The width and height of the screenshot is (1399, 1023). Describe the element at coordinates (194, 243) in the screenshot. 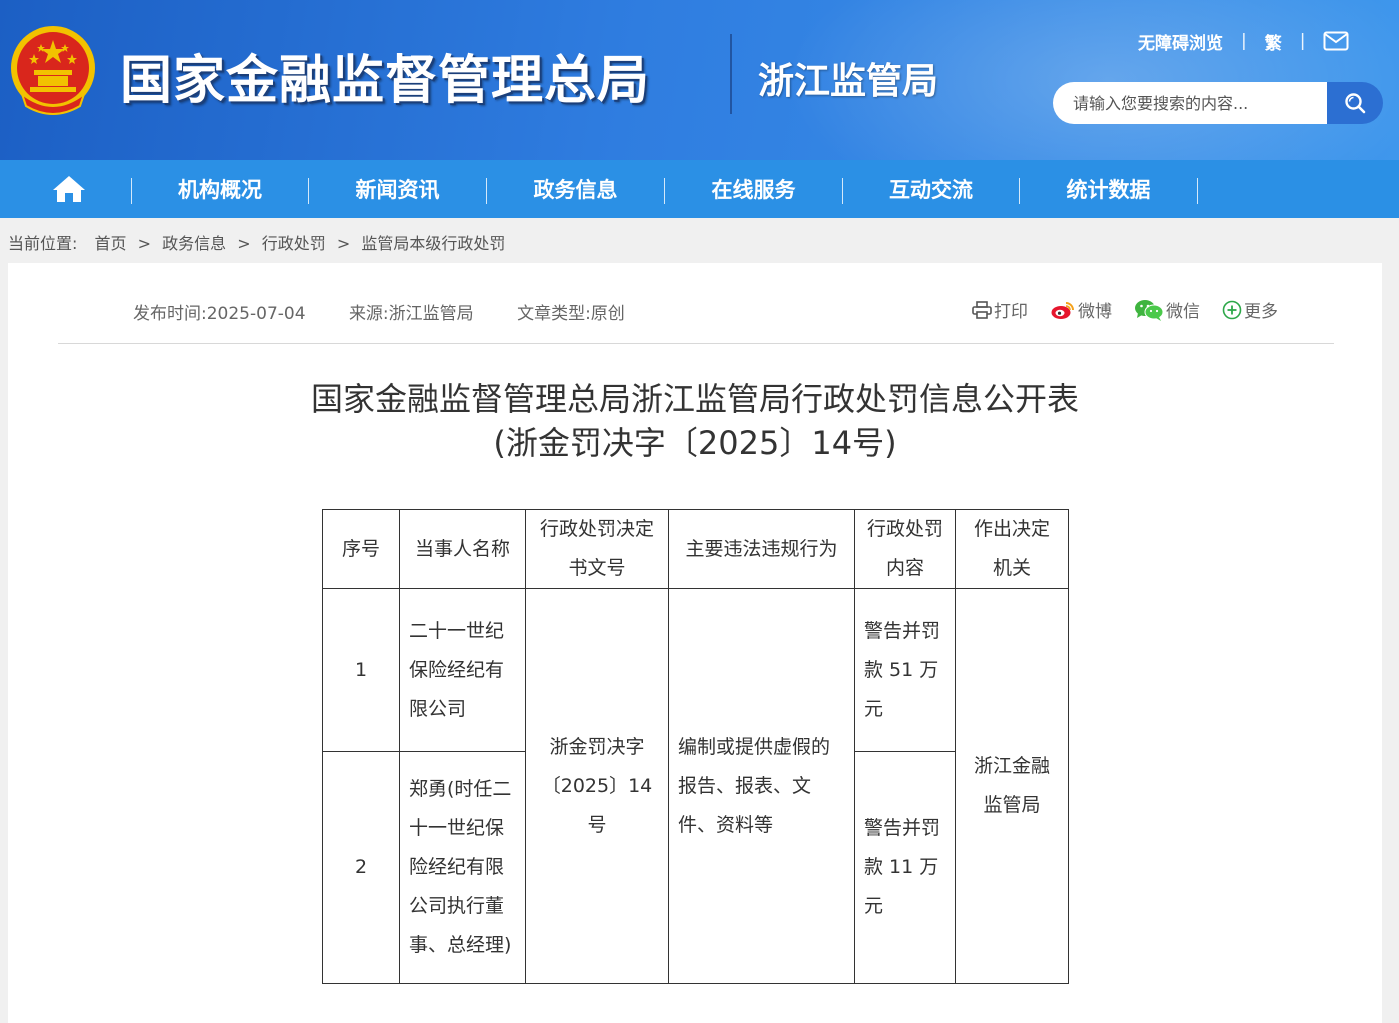

I see `breadcrumb-government-info: 政务信息` at that location.